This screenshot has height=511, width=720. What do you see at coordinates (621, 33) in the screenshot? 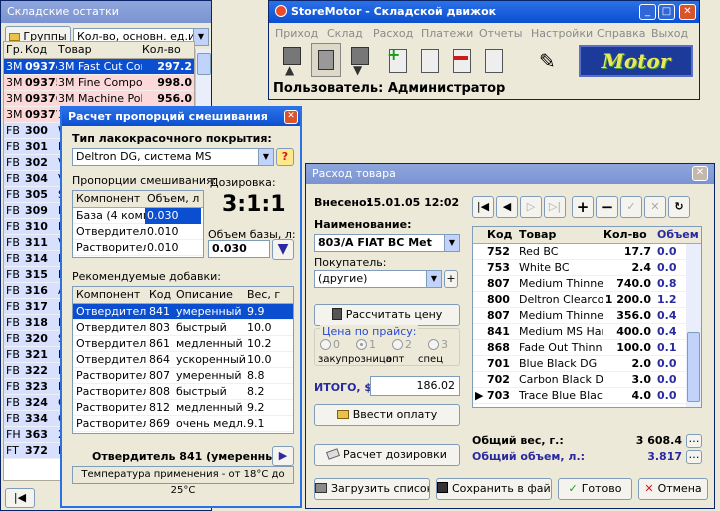
I see `menu-item: Справка` at bounding box center [621, 33].